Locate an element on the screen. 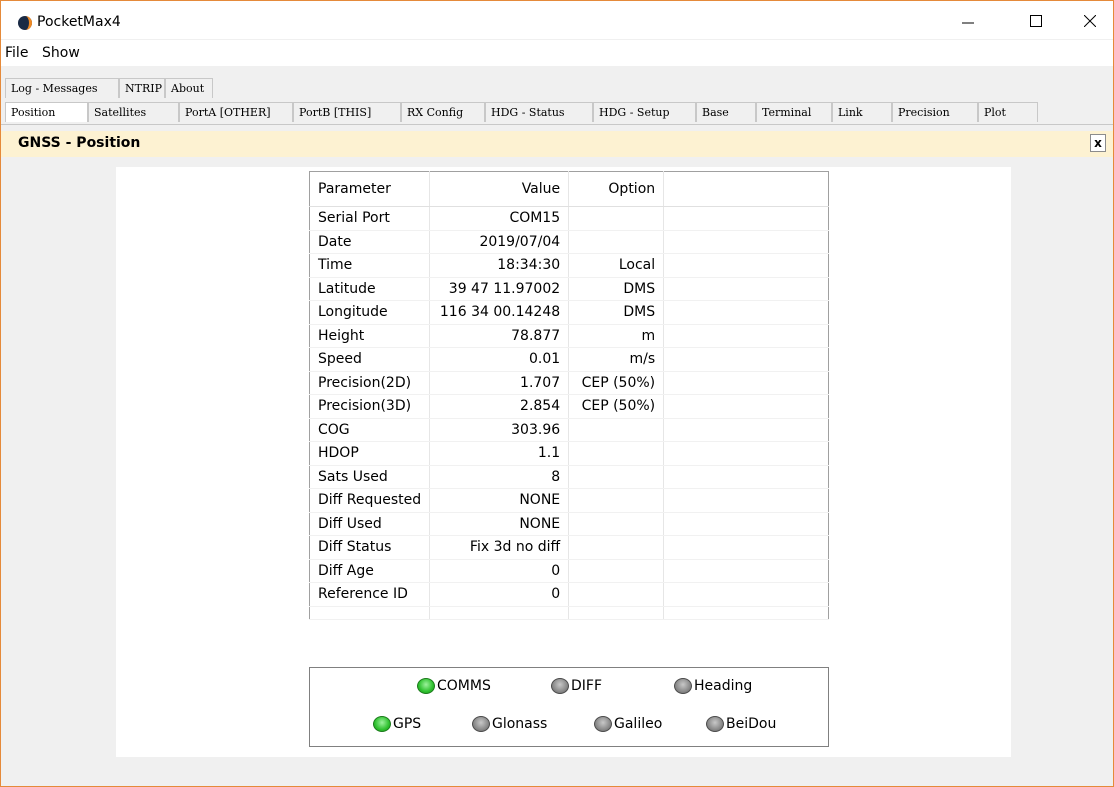 The height and width of the screenshot is (787, 1114). led-heading-icon is located at coordinates (683, 686).